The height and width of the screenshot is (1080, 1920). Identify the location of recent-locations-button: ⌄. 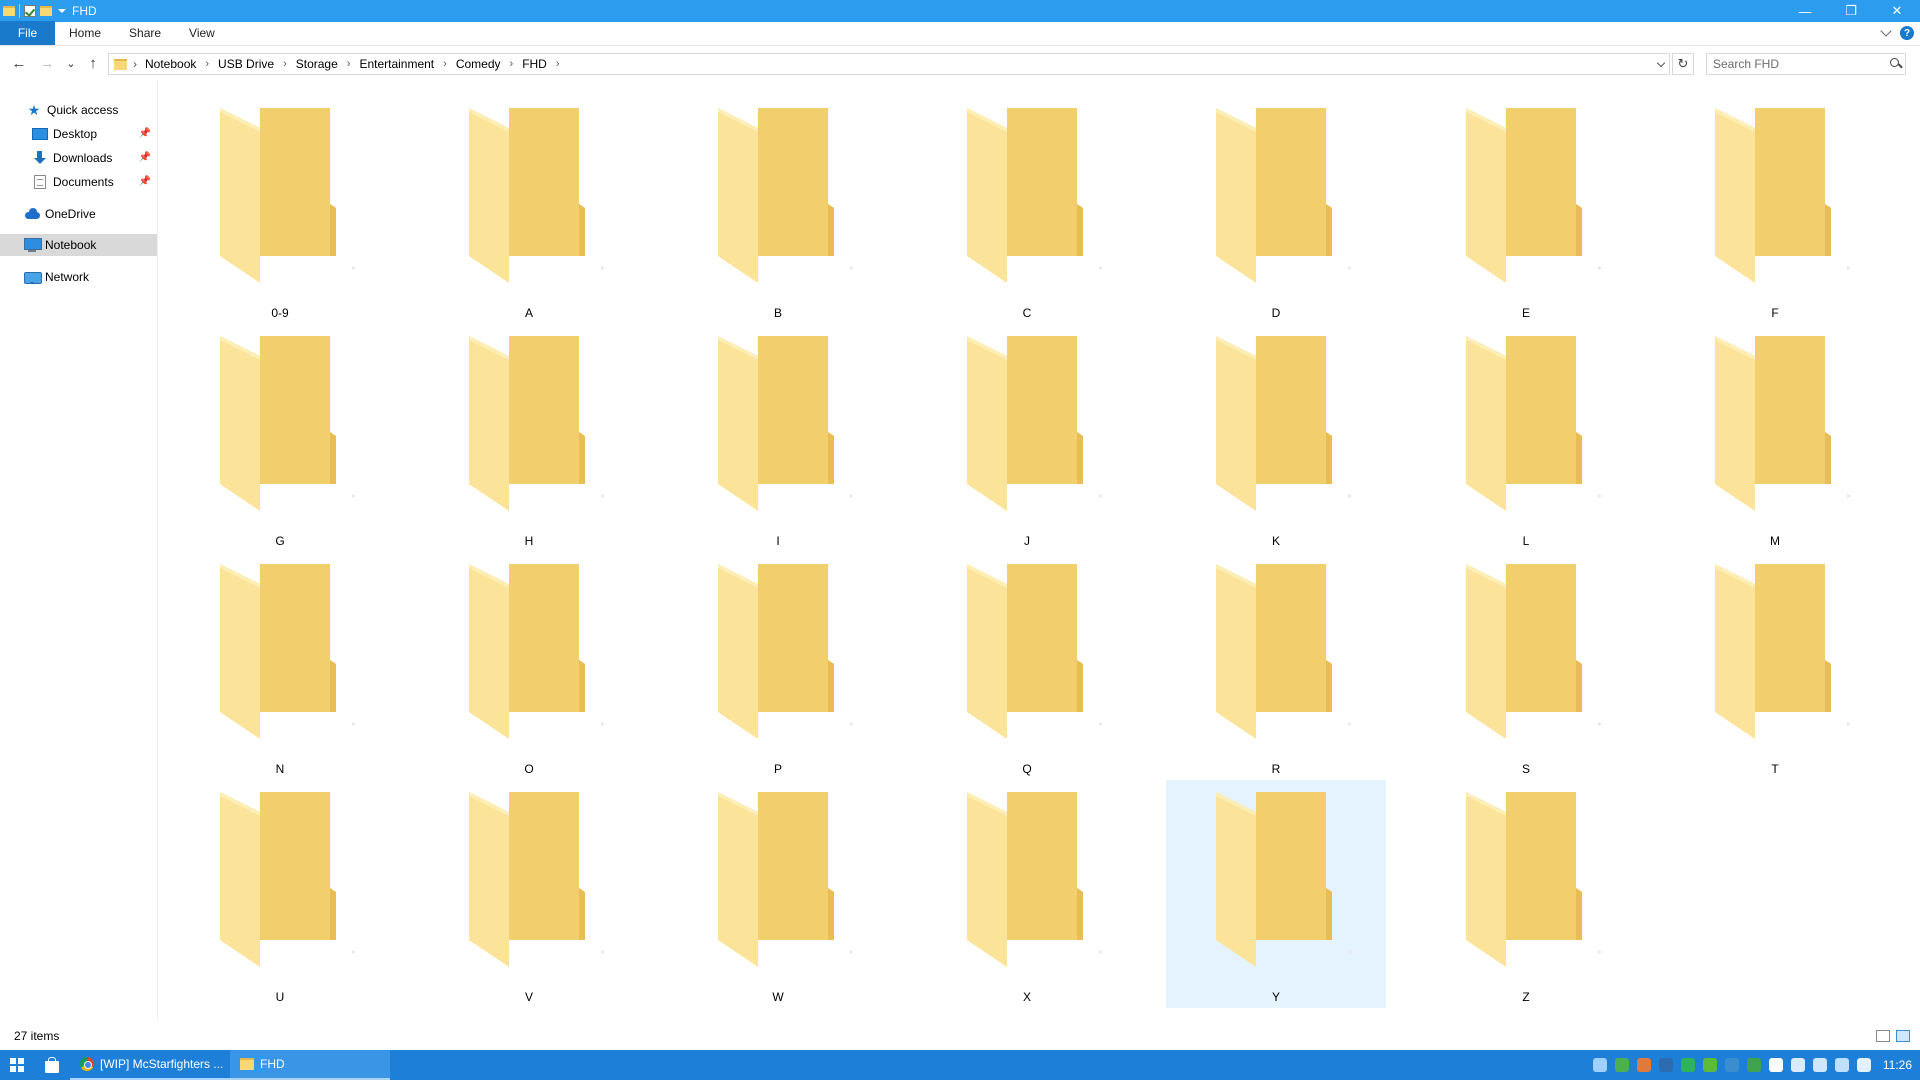
(71, 63).